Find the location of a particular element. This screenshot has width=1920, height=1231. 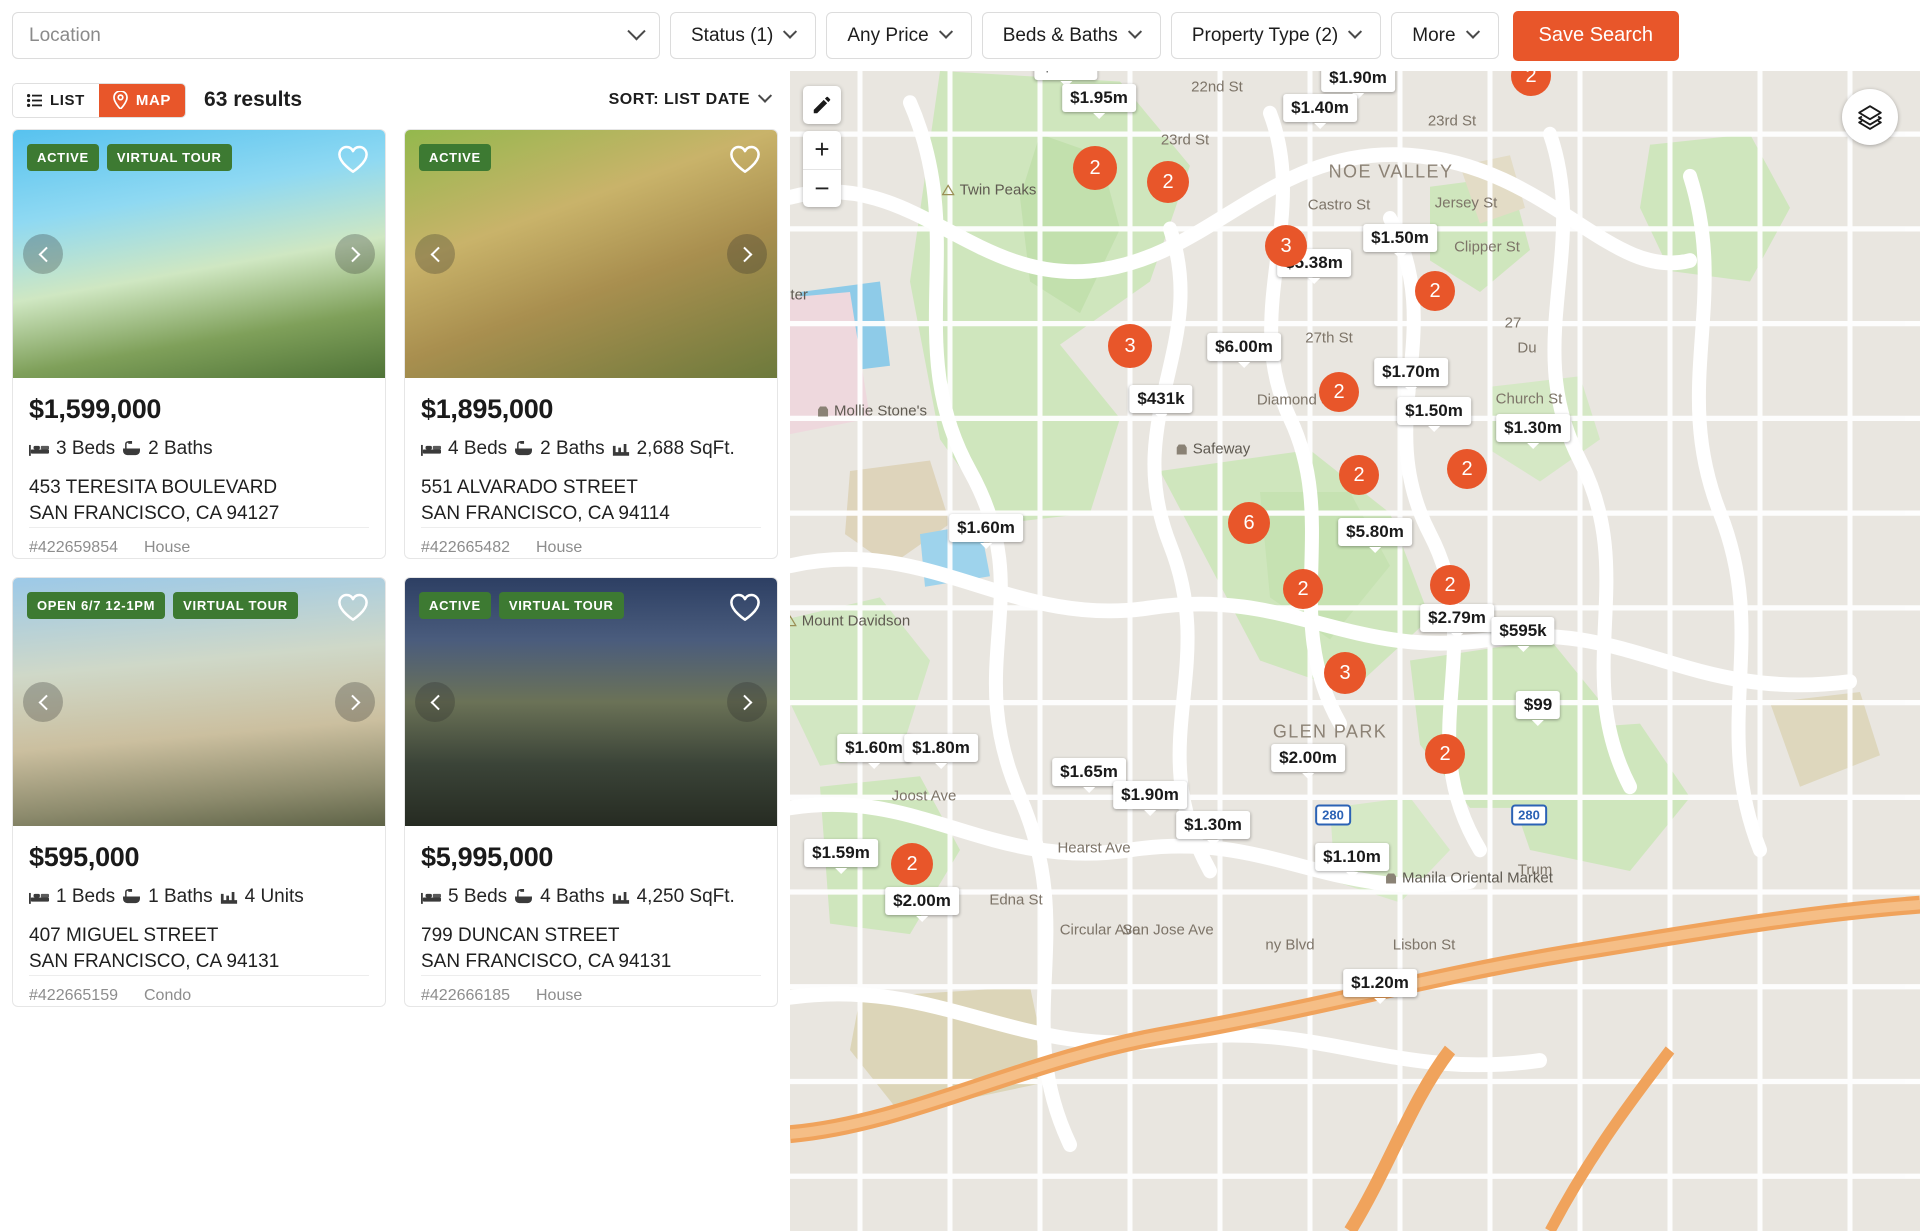

map-price-pin: $1.40m is located at coordinates (1320, 111).